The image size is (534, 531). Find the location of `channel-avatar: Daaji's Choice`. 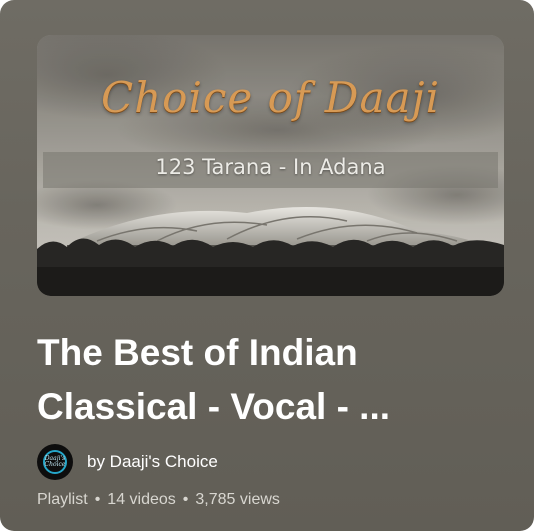

channel-avatar: Daaji's Choice is located at coordinates (55, 462).